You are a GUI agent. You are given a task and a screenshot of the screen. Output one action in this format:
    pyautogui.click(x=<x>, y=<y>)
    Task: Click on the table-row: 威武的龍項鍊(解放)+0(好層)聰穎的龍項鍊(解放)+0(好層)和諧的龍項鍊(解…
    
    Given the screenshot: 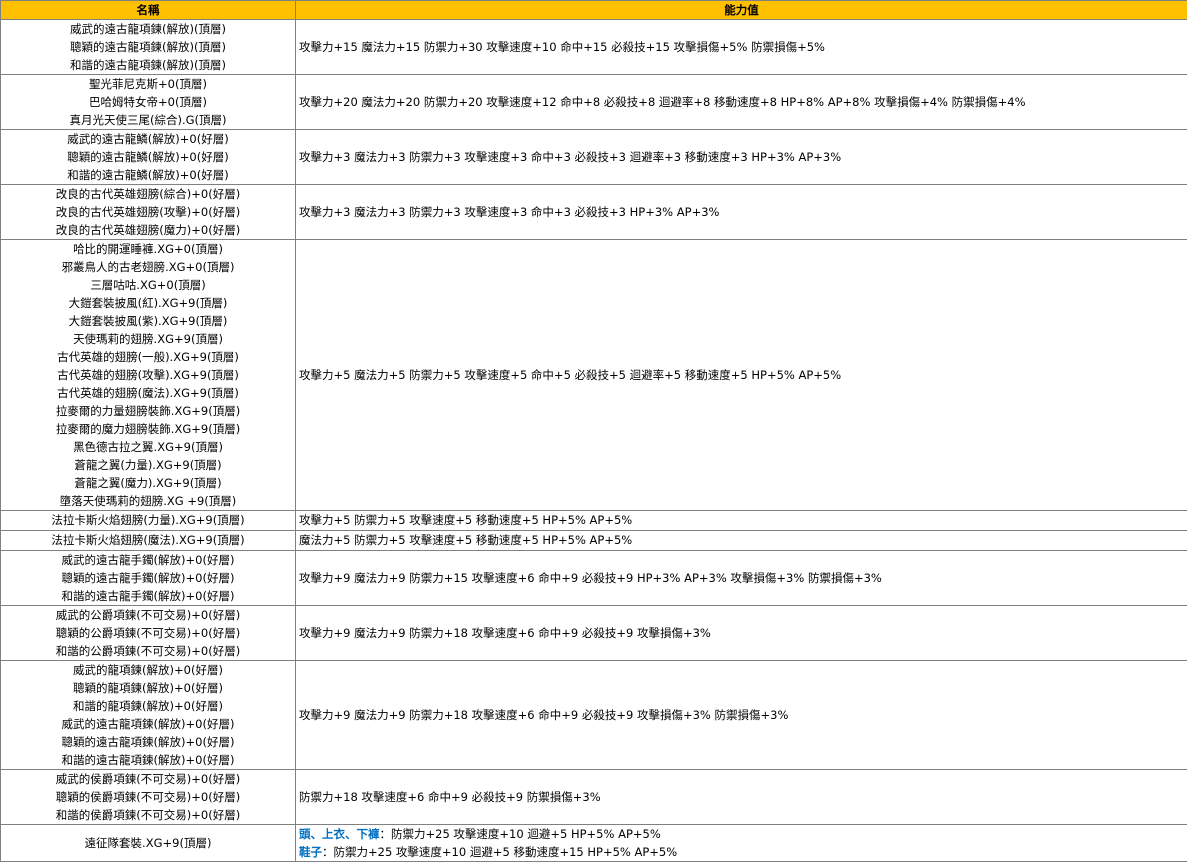 What is the action you would take?
    pyautogui.click(x=594, y=715)
    